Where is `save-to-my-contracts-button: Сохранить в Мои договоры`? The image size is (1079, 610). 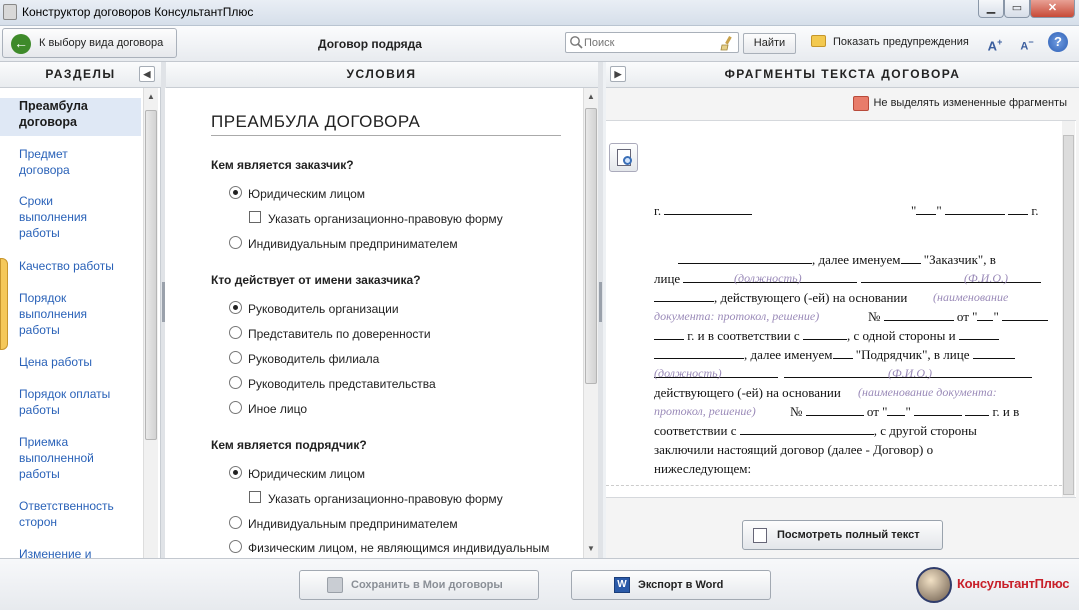 save-to-my-contracts-button: Сохранить в Мои договоры is located at coordinates (419, 585).